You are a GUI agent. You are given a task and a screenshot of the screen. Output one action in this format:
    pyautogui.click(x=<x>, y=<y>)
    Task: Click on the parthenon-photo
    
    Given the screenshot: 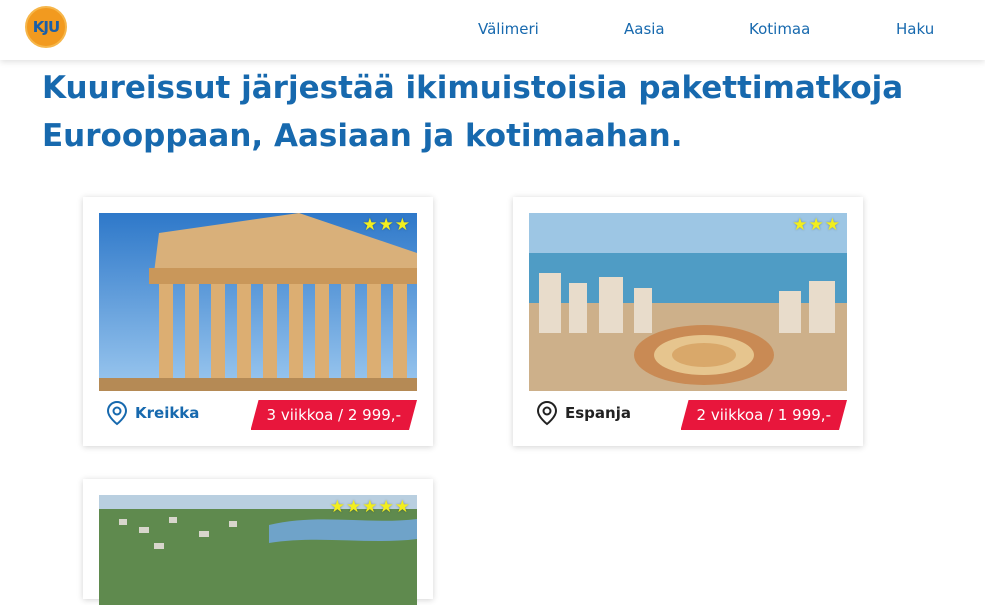 What is the action you would take?
    pyautogui.click(x=258, y=302)
    